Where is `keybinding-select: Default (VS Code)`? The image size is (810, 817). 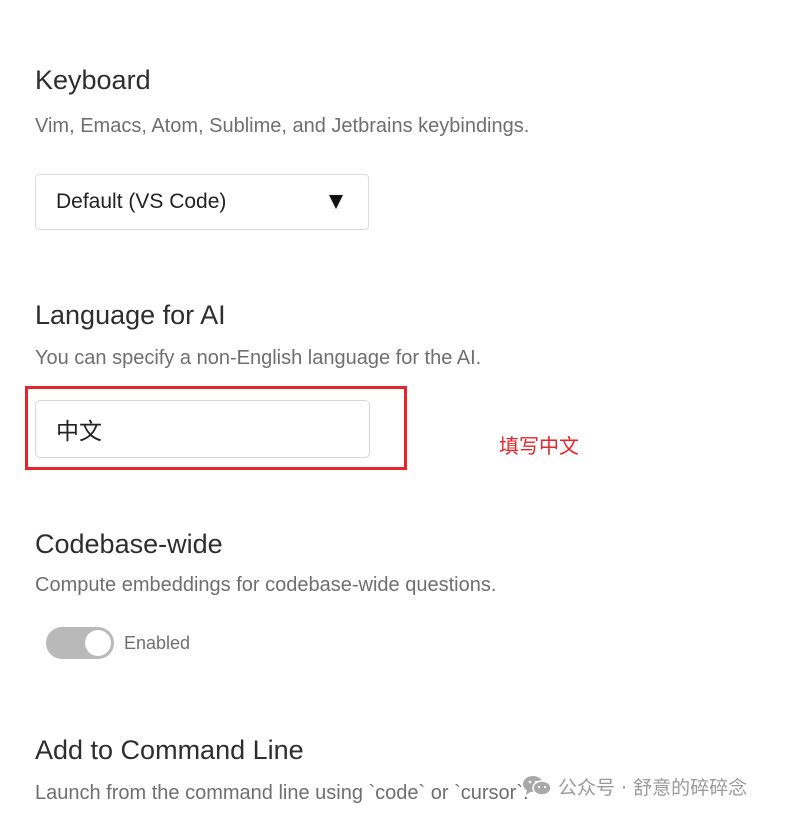 keybinding-select: Default (VS Code) is located at coordinates (202, 202).